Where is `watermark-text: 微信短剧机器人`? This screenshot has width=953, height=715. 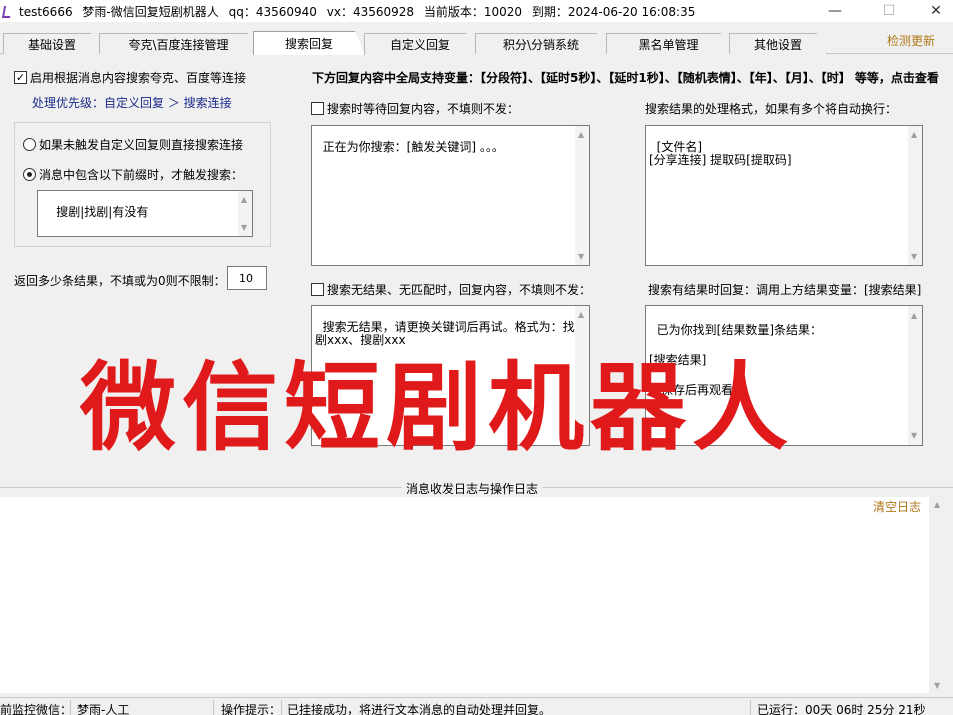
watermark-text: 微信短剧机器人 is located at coordinates (437, 408).